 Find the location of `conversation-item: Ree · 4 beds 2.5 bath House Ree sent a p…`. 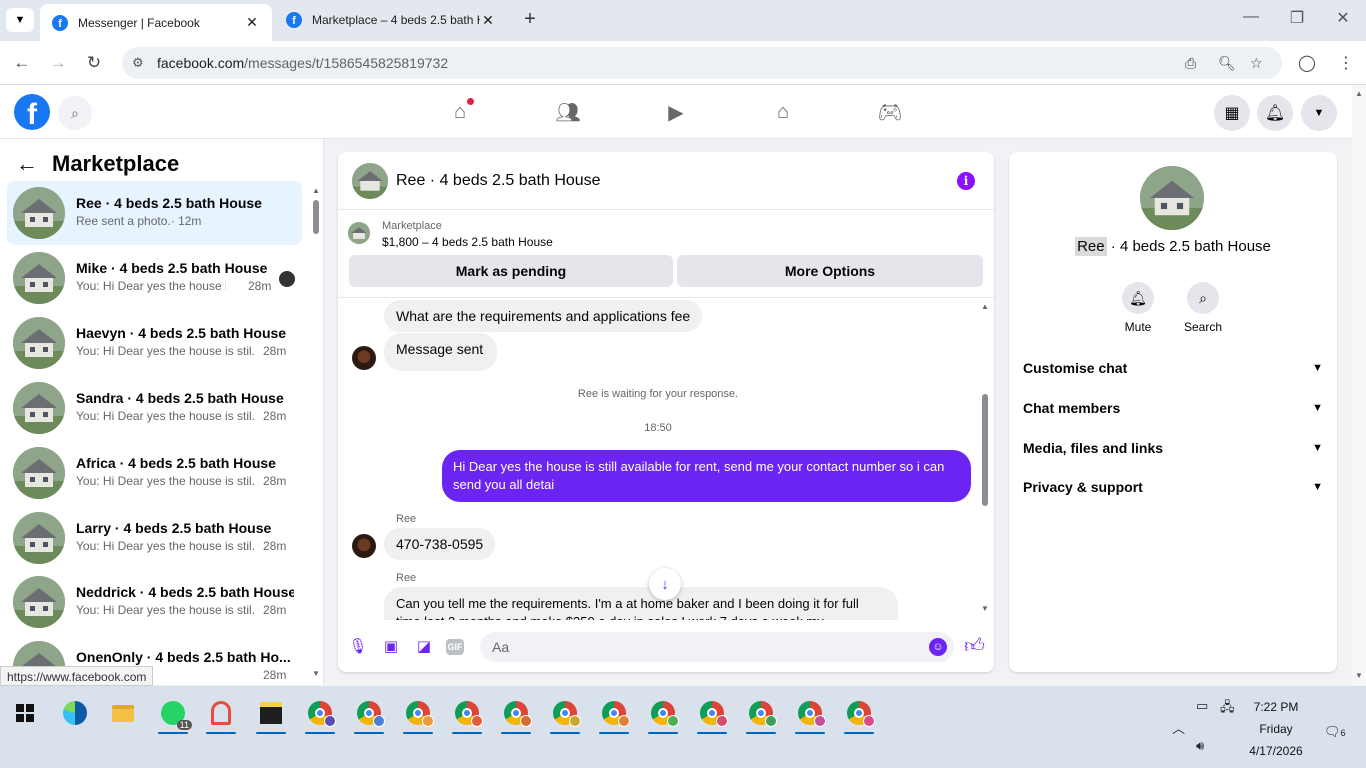

conversation-item: Ree · 4 beds 2.5 bath House Ree sent a p… is located at coordinates (154, 213).